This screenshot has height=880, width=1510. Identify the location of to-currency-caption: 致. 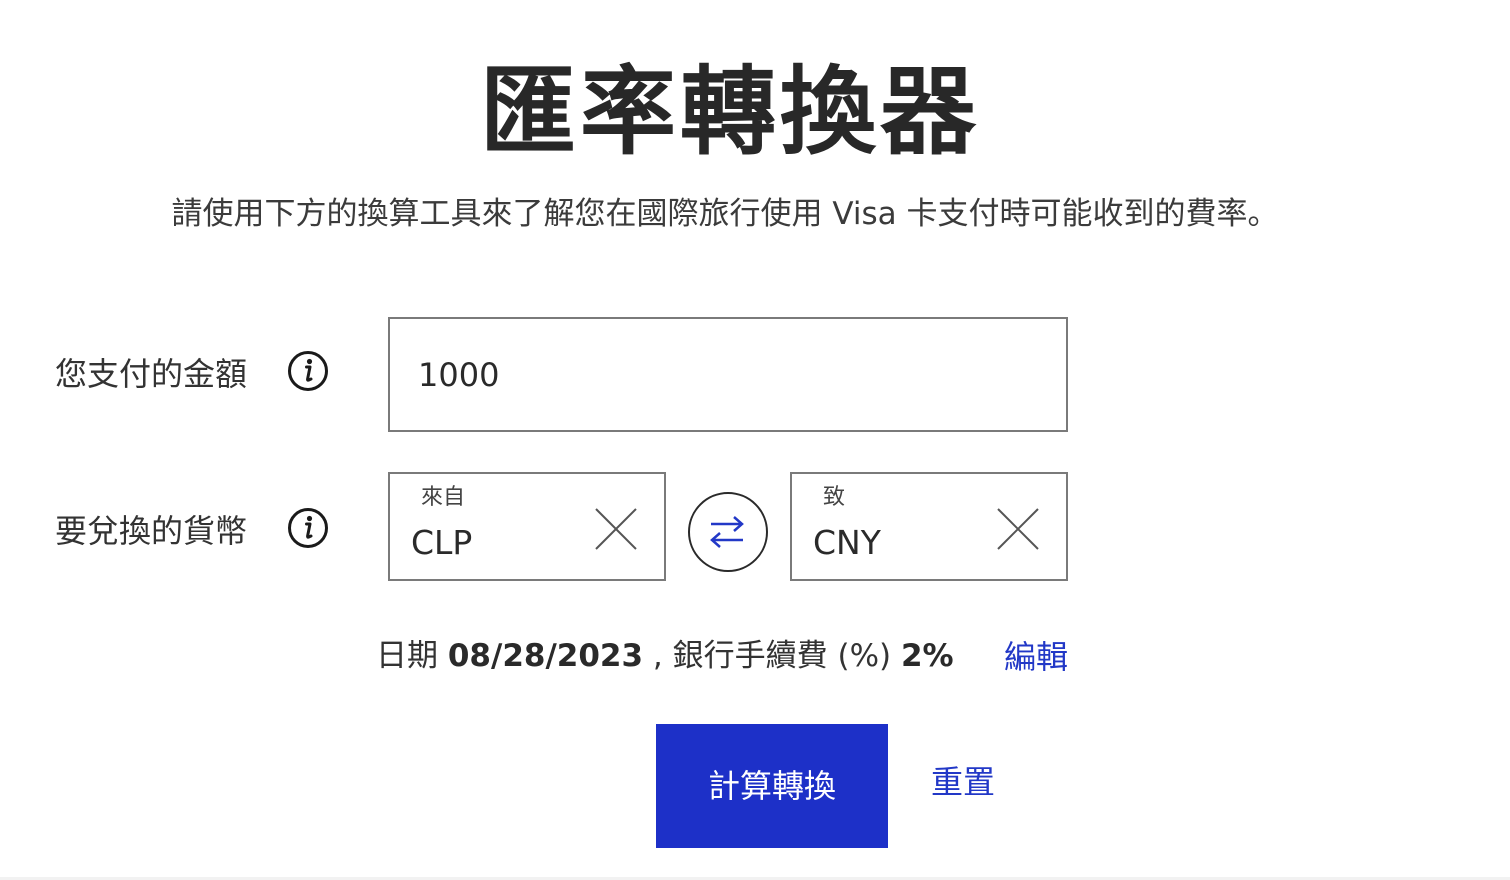
(834, 497).